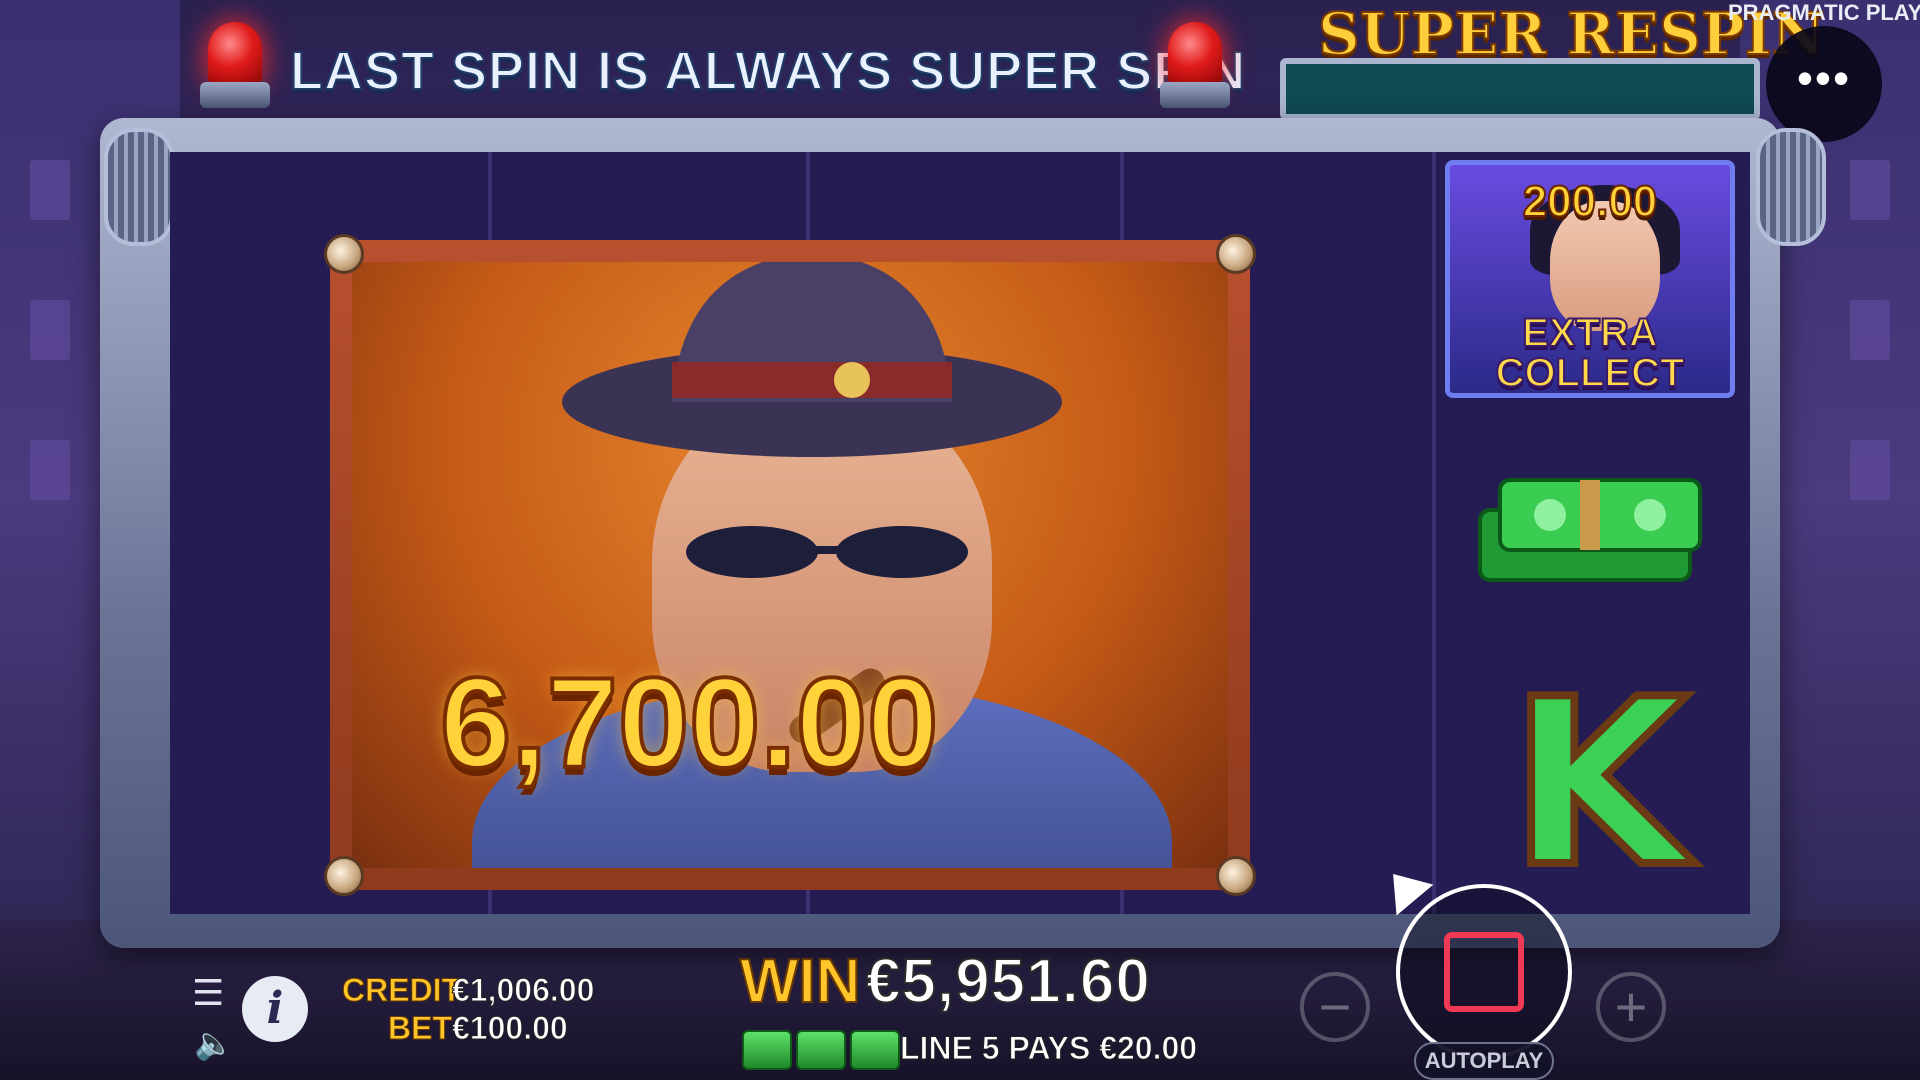 This screenshot has height=1080, width=1920. Describe the element at coordinates (1590, 279) in the screenshot. I see `extra-collect-symbol: 200.00 EXTRA COLLECT` at that location.